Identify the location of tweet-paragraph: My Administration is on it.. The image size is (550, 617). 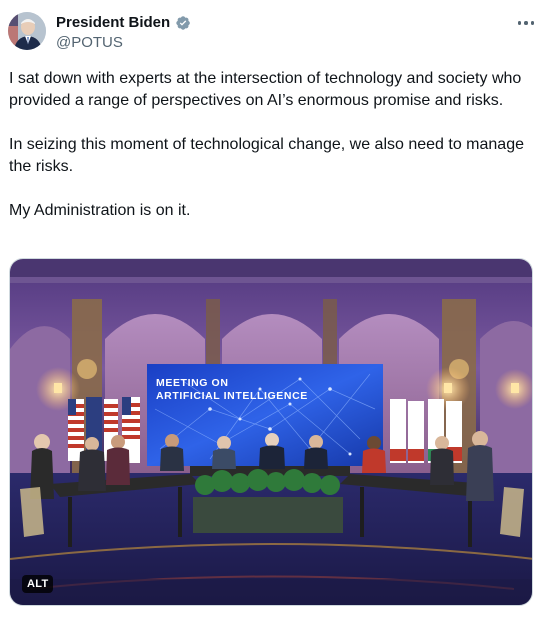
(100, 210).